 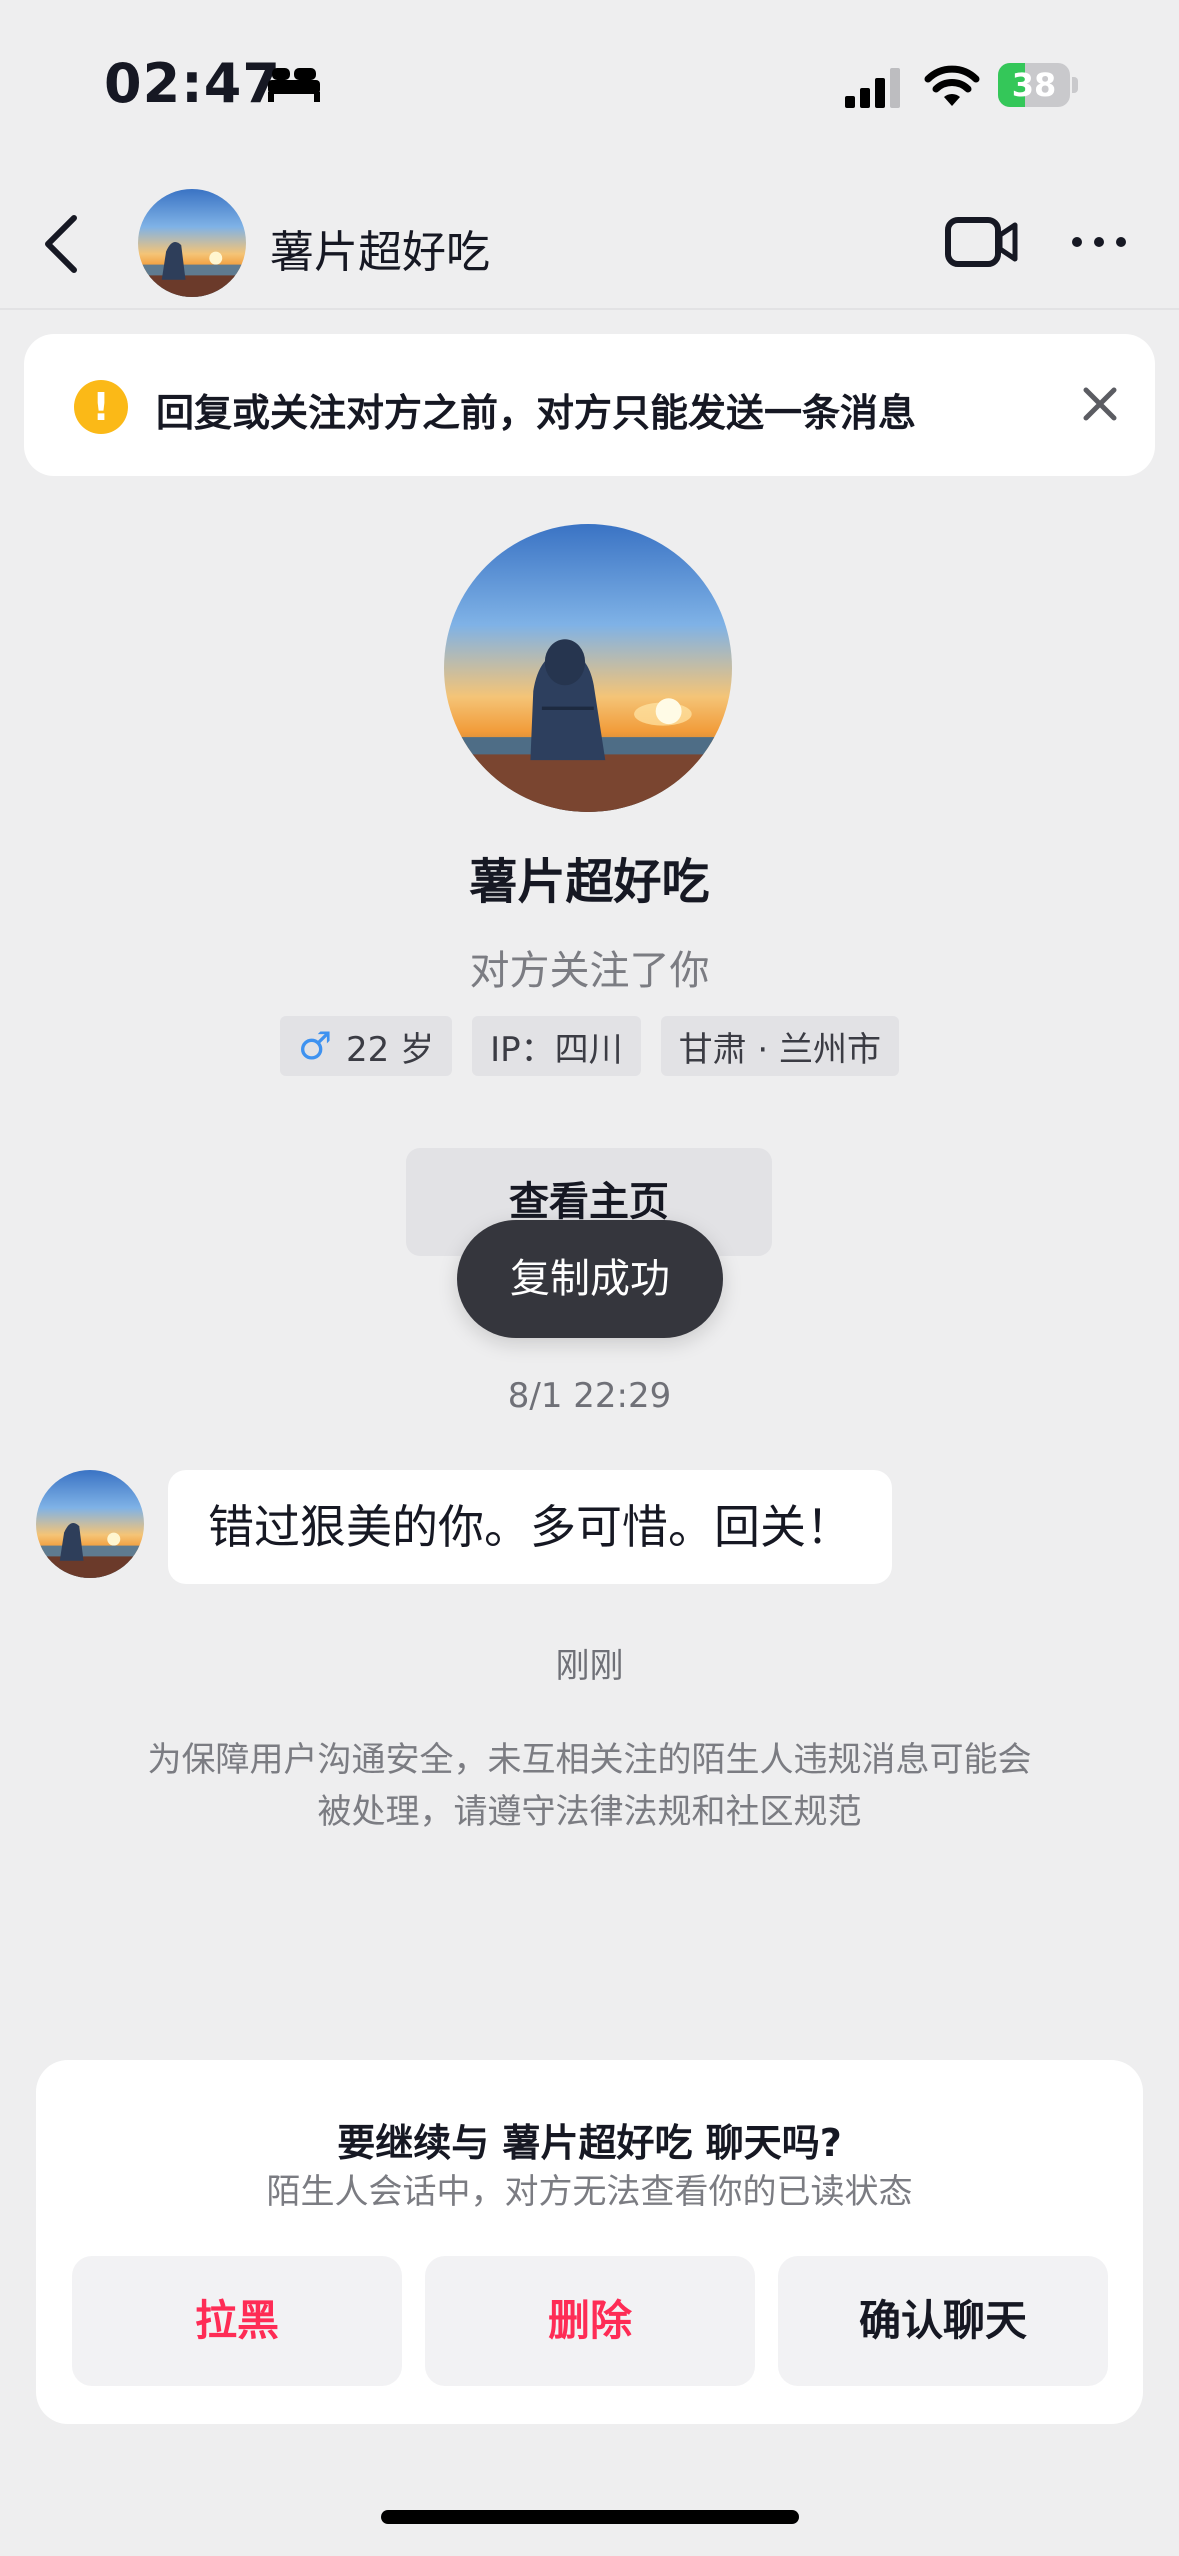 What do you see at coordinates (556, 1049) in the screenshot?
I see `ip-text: IP：四川` at bounding box center [556, 1049].